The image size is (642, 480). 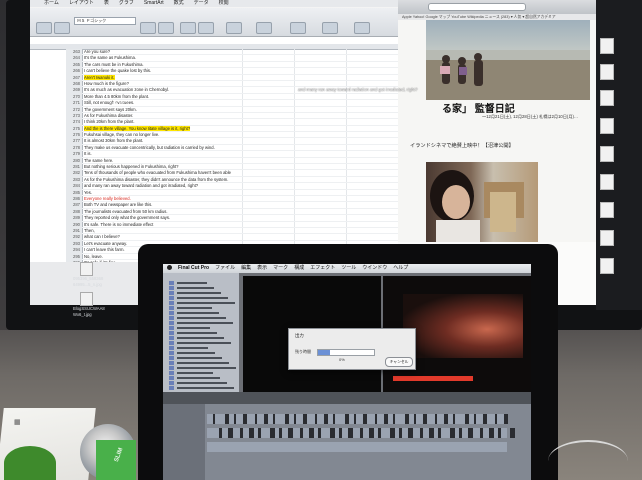 I want to click on cell-text: It is almost 30km from the plant., so click(x=113, y=140).